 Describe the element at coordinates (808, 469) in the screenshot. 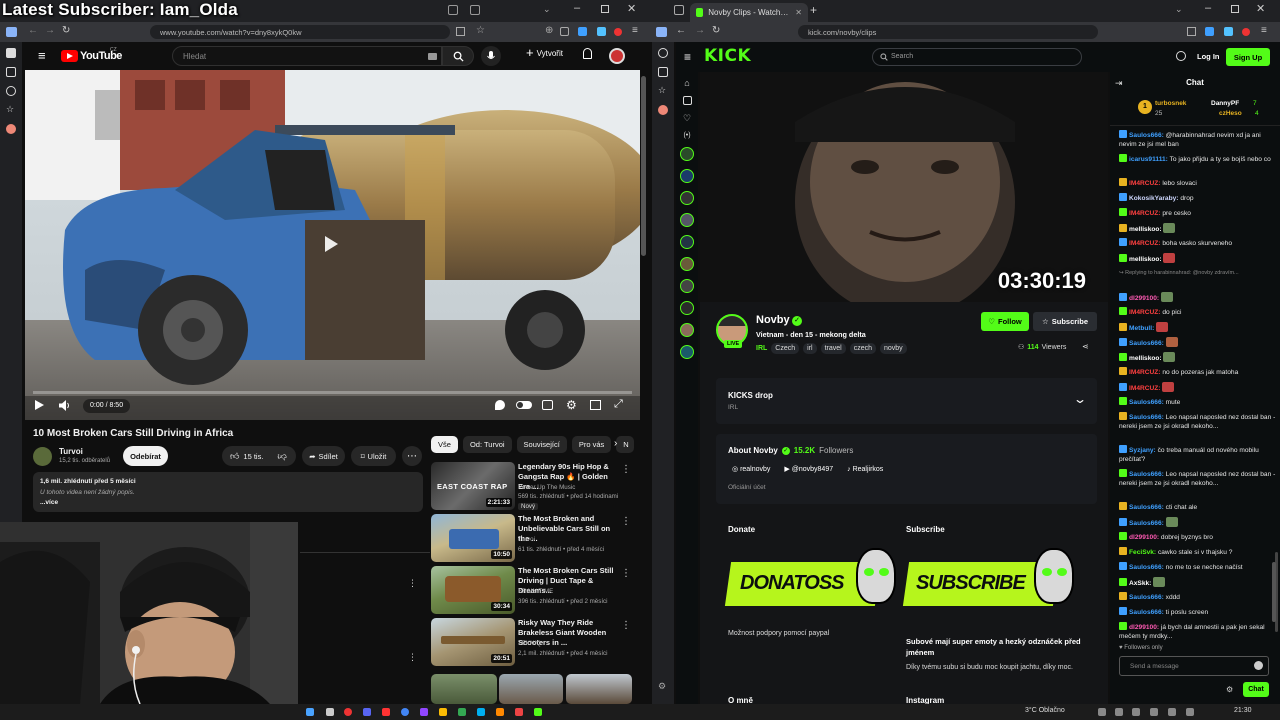

I see `youtube-link: ▶ @novby8497` at that location.